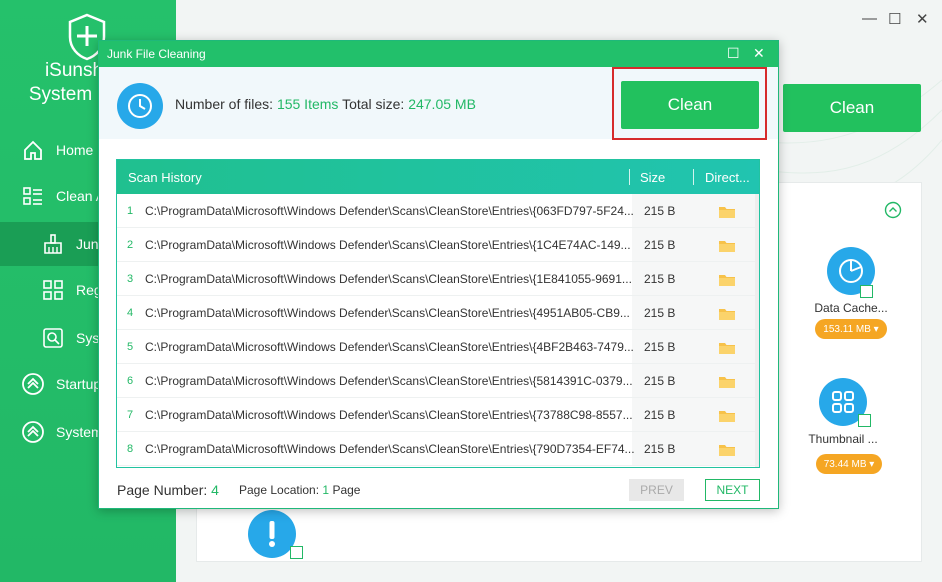 Image resolution: width=942 pixels, height=582 pixels. I want to click on size-value: 153.11 MB, so click(847, 329).